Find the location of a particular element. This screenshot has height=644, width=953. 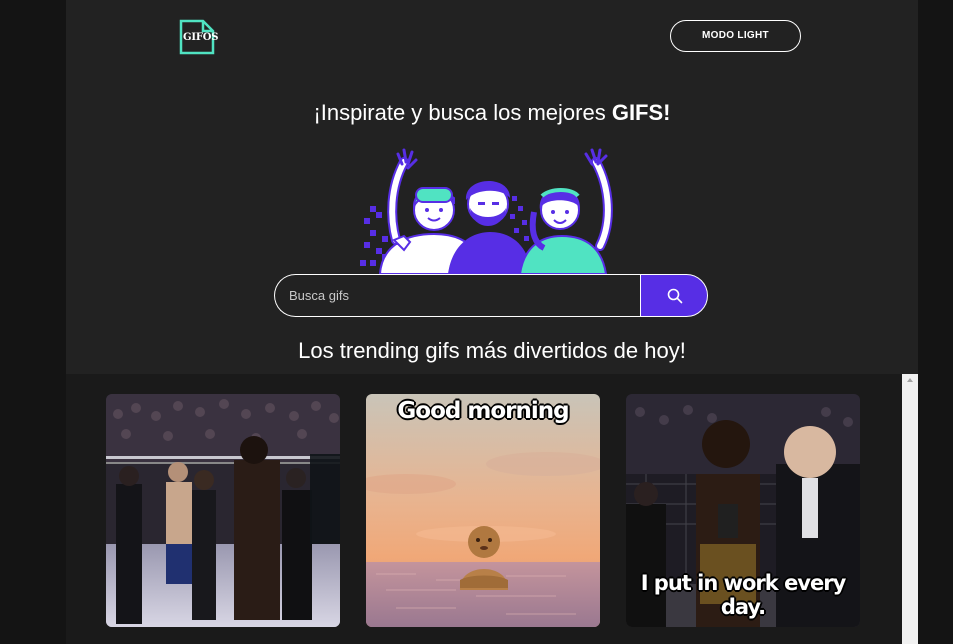

gif-image-good-morning is located at coordinates (483, 510).